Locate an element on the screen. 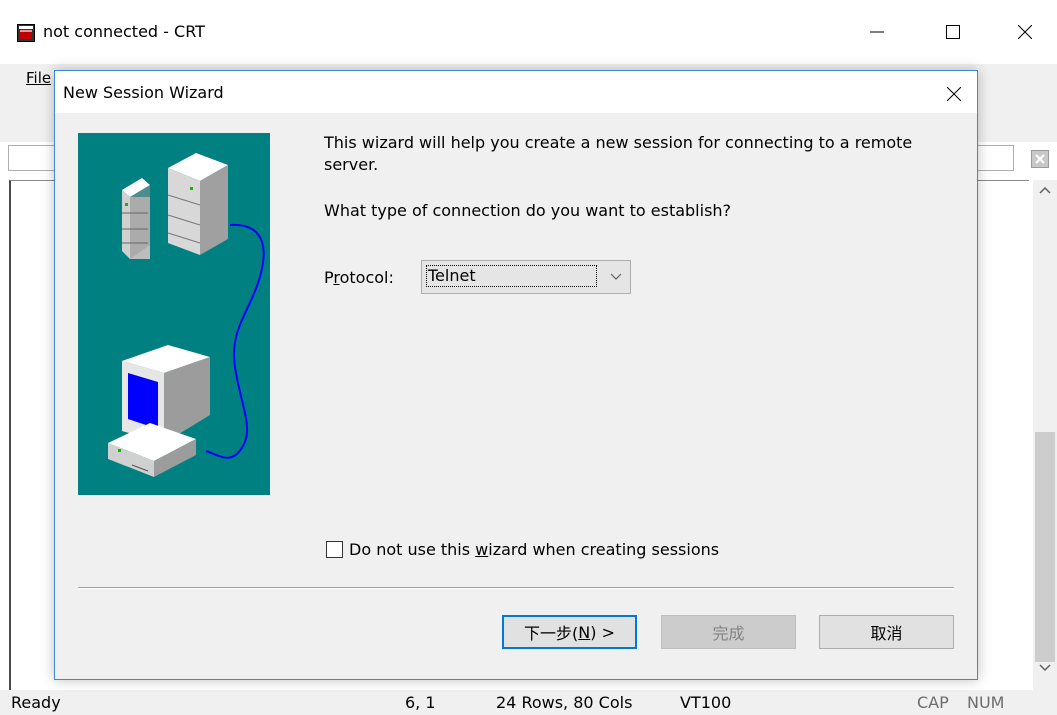 This screenshot has width=1057, height=715. skip-wizard-checkbox is located at coordinates (334, 549).